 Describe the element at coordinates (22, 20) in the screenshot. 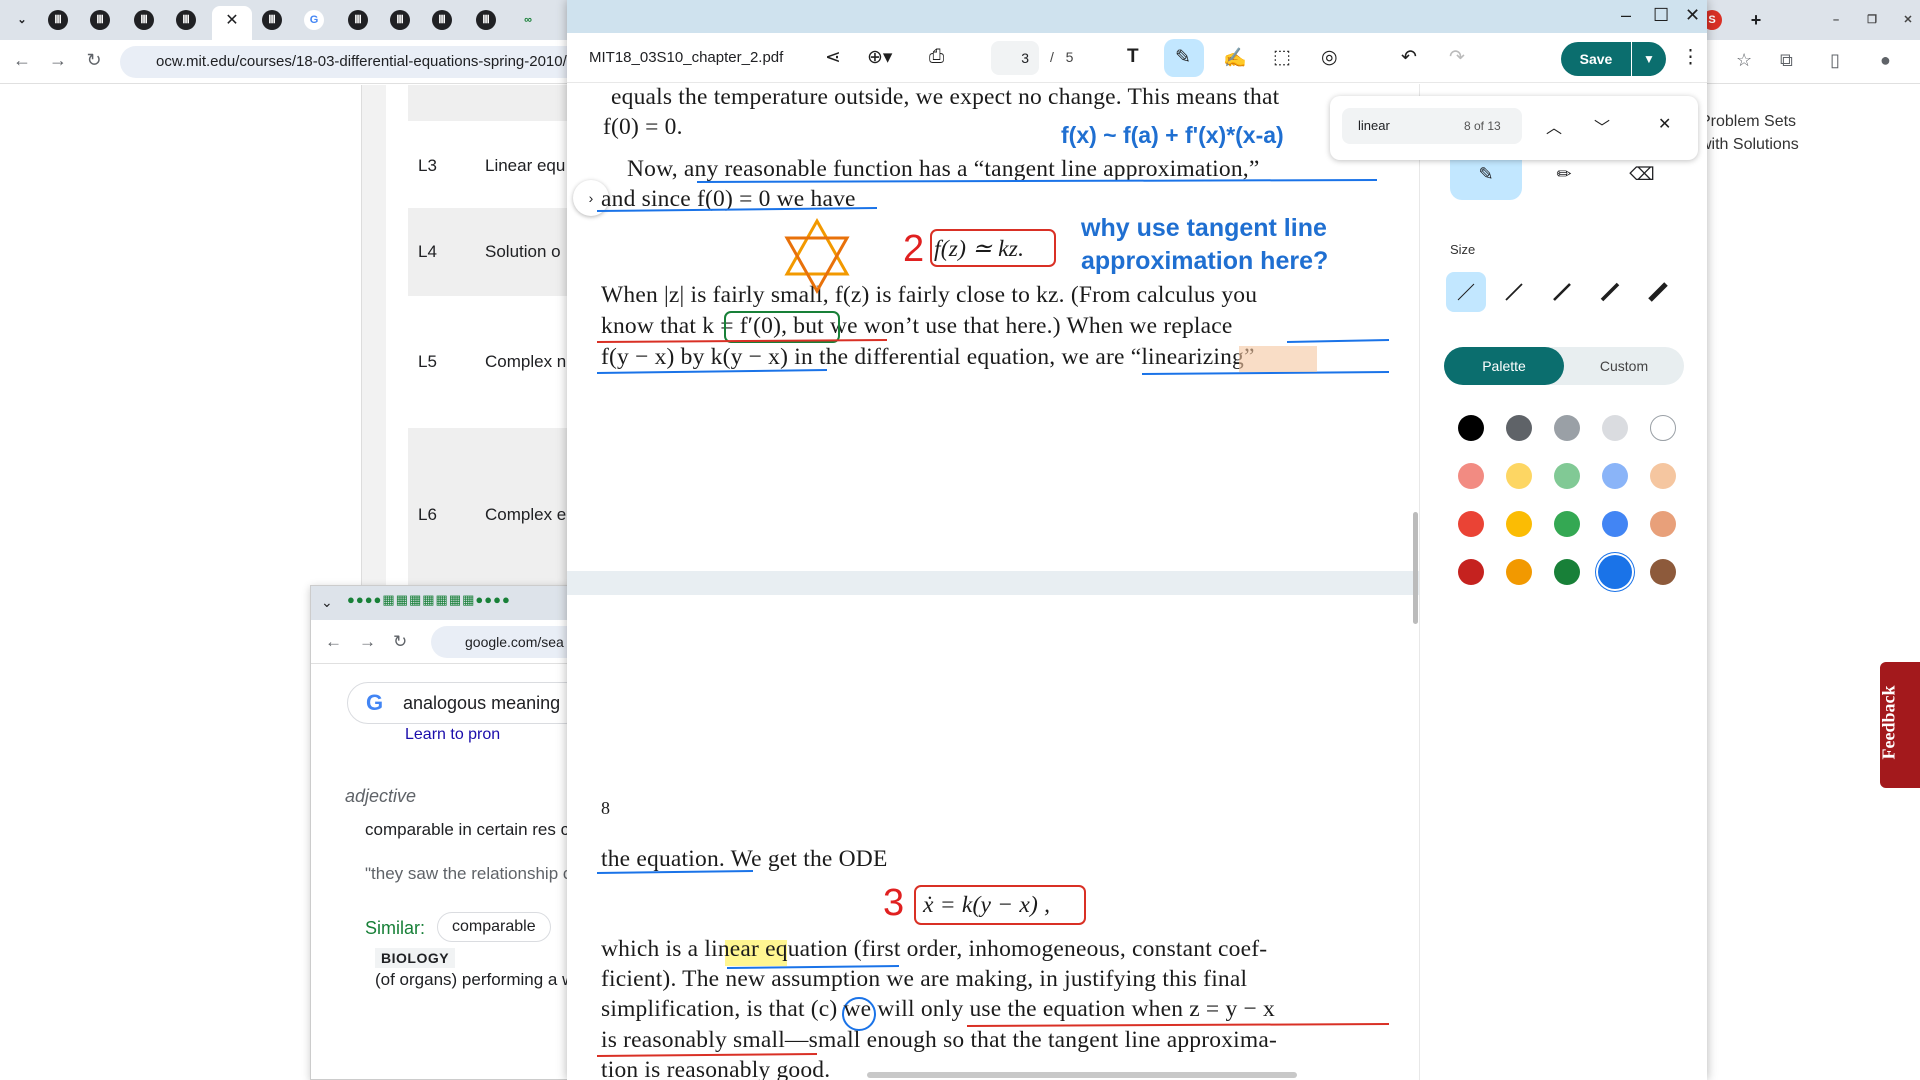

I see `tab-search-dropdown-icon: ⌄` at that location.